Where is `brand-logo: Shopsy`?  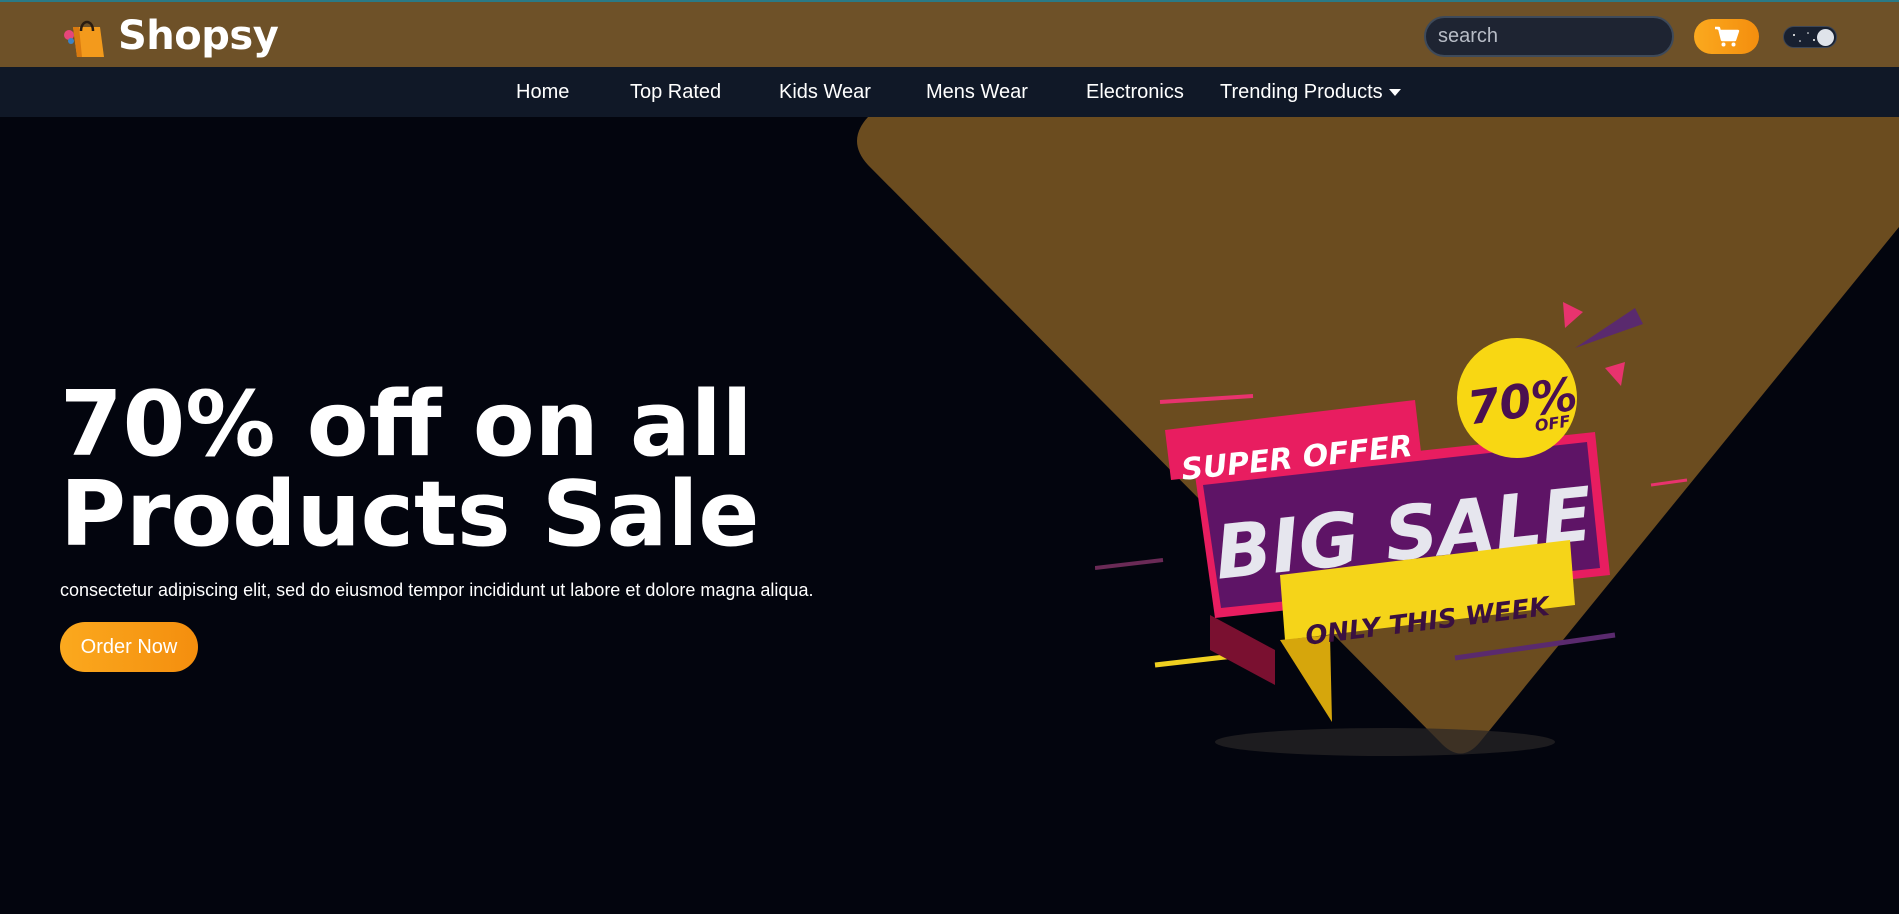 brand-logo: Shopsy is located at coordinates (169, 36).